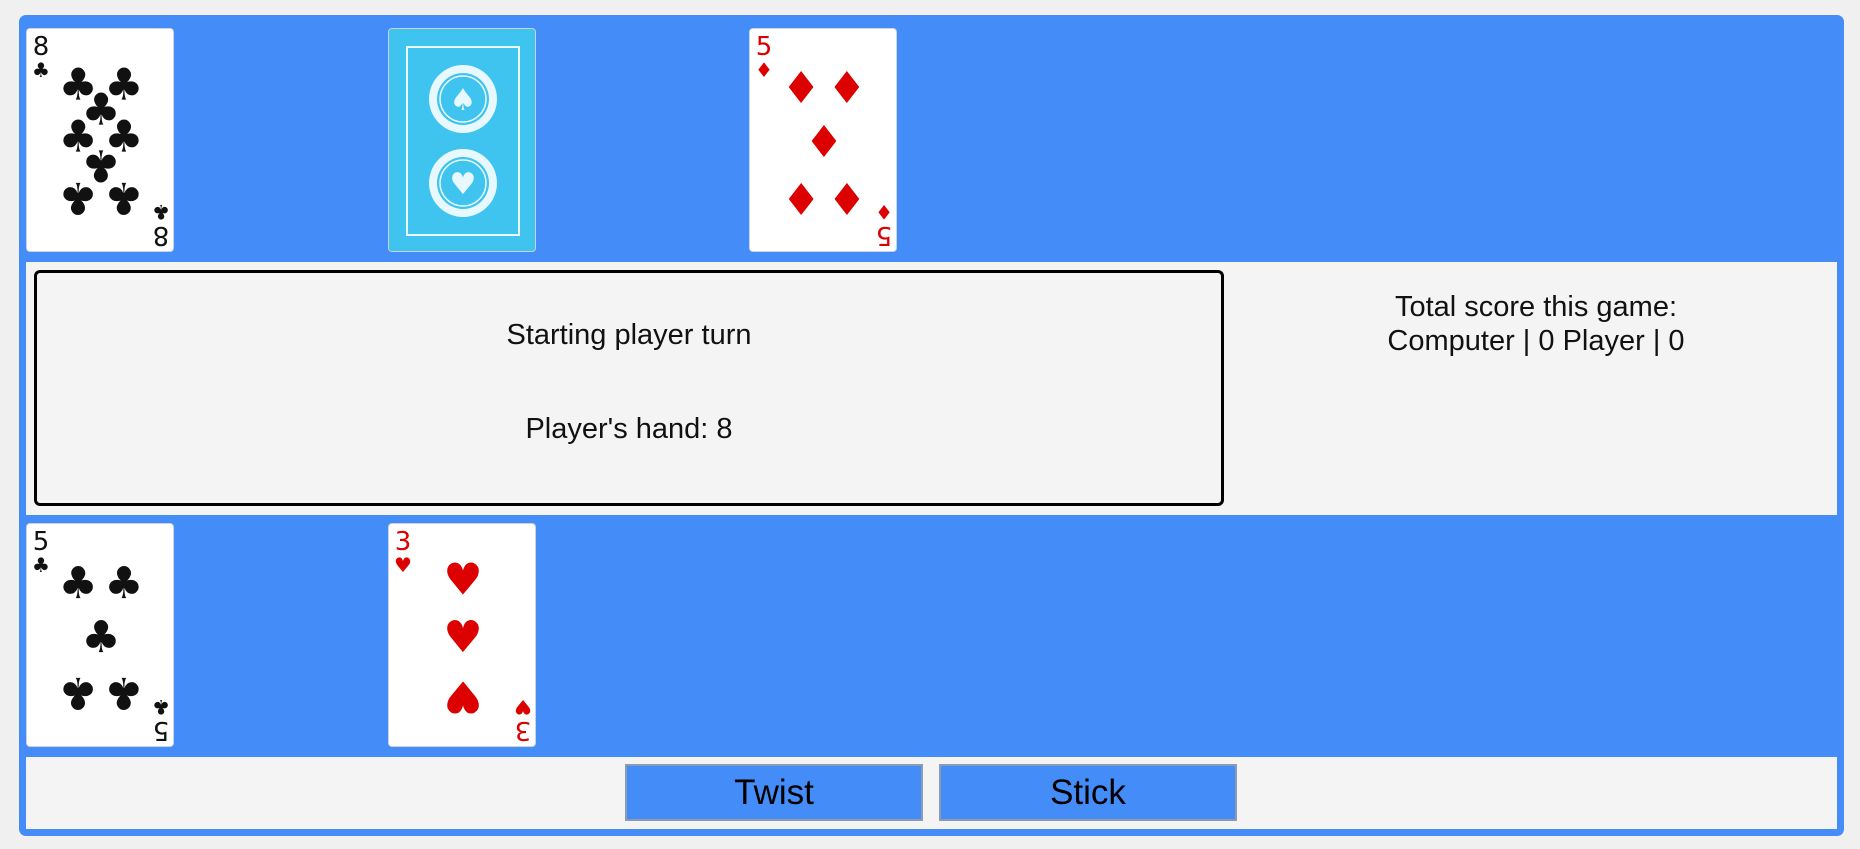 The image size is (1860, 849). Describe the element at coordinates (1088, 792) in the screenshot. I see `stick-button: Stick` at that location.